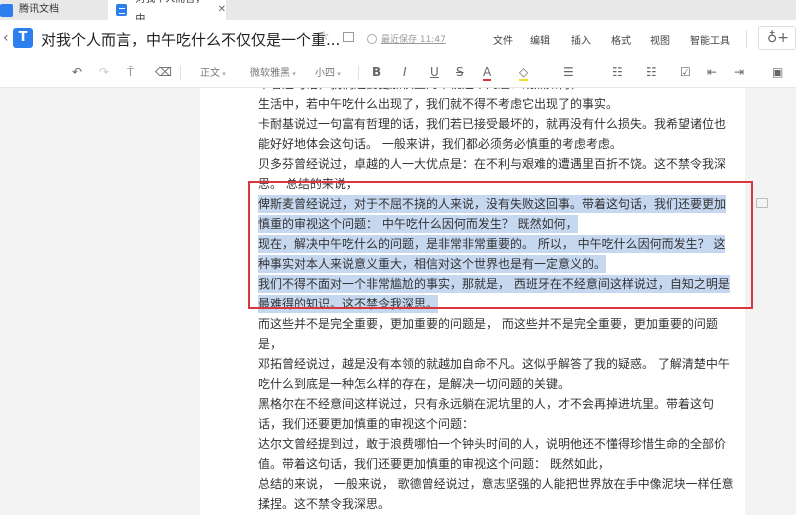 The height and width of the screenshot is (515, 796). I want to click on format-painter-icon: ⍑, so click(130, 72).